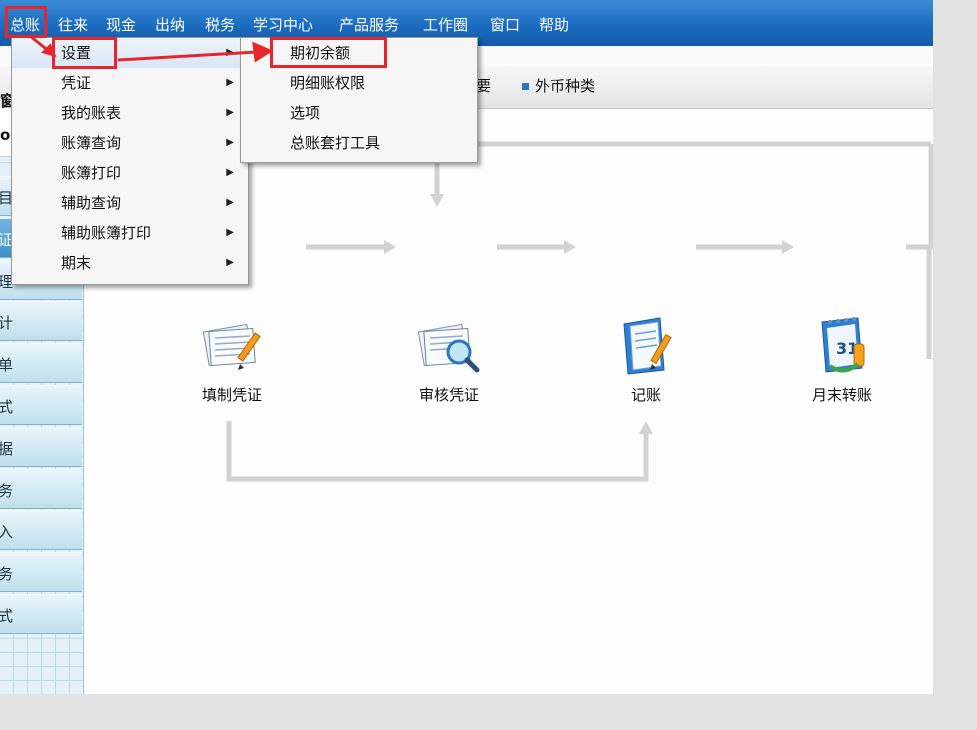 The height and width of the screenshot is (730, 977). Describe the element at coordinates (91, 203) in the screenshot. I see `dropdown-item-label: 辅助查询` at that location.